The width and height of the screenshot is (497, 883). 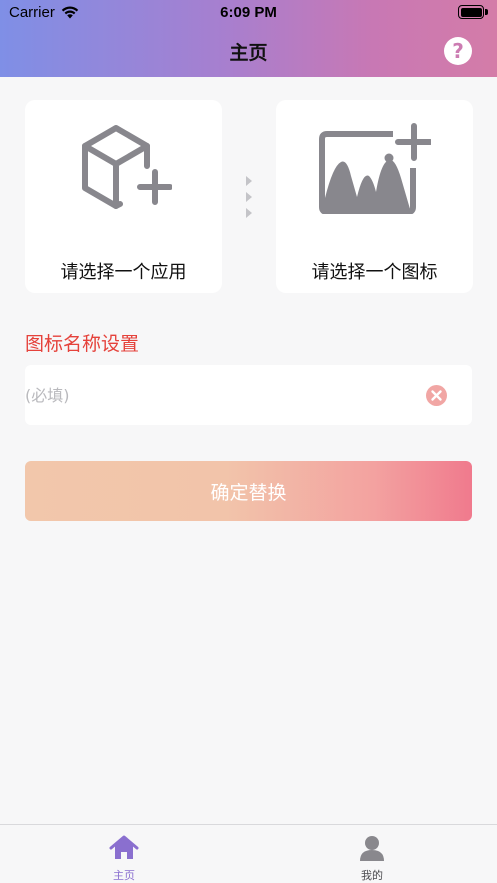 I want to click on select-app-card: 请选择一个应用, so click(x=123, y=196).